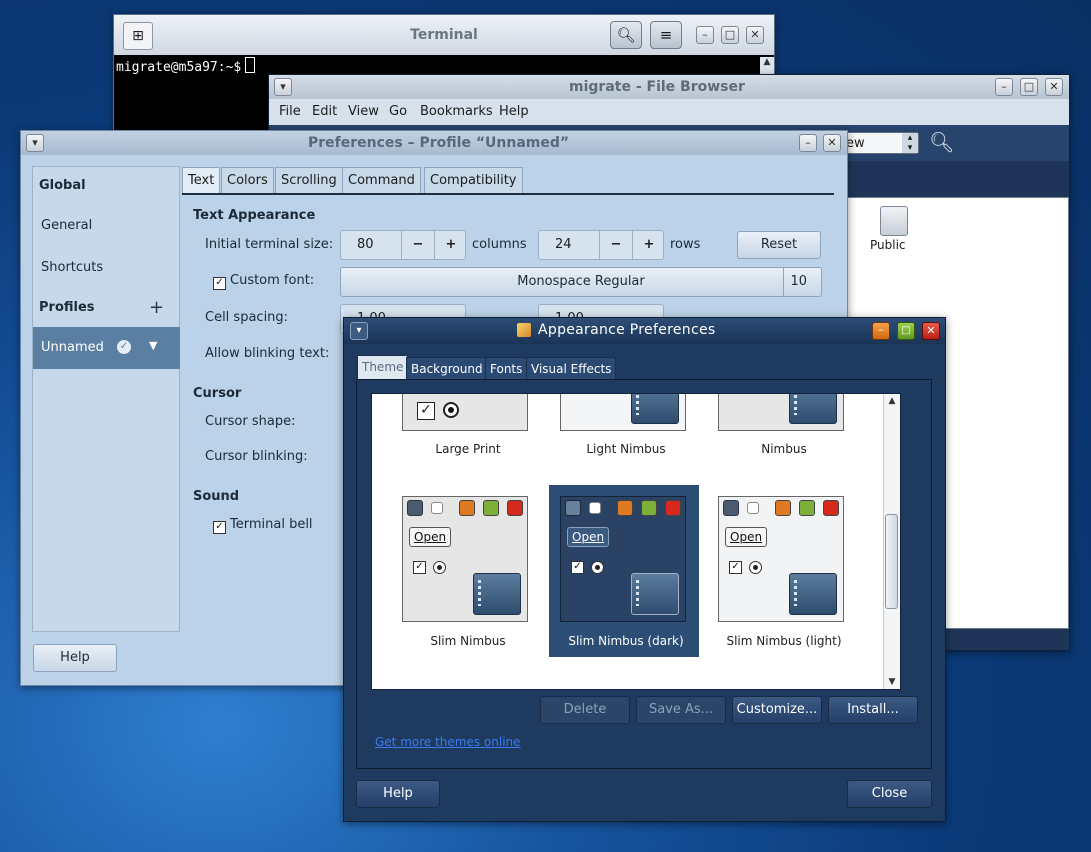  Describe the element at coordinates (941, 142) in the screenshot. I see `magnifier-icon: 🔍︎` at that location.